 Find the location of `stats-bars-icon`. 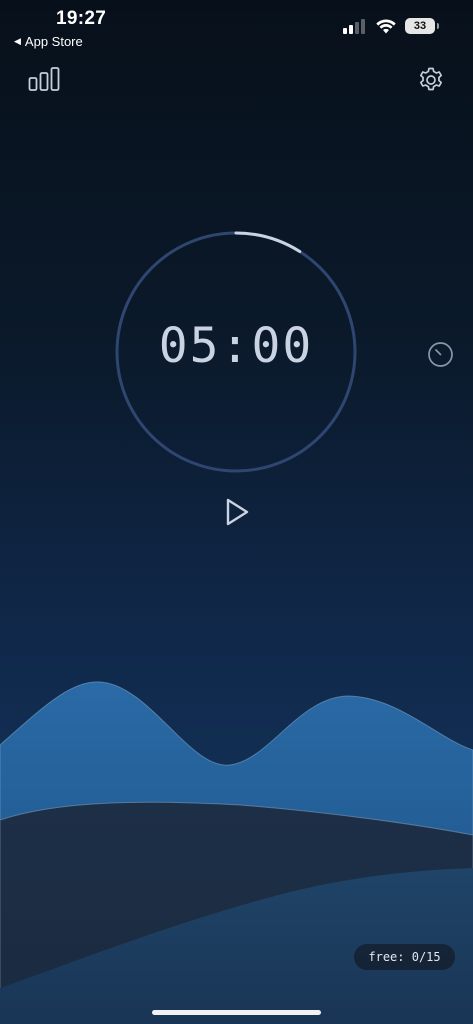

stats-bars-icon is located at coordinates (44, 79).